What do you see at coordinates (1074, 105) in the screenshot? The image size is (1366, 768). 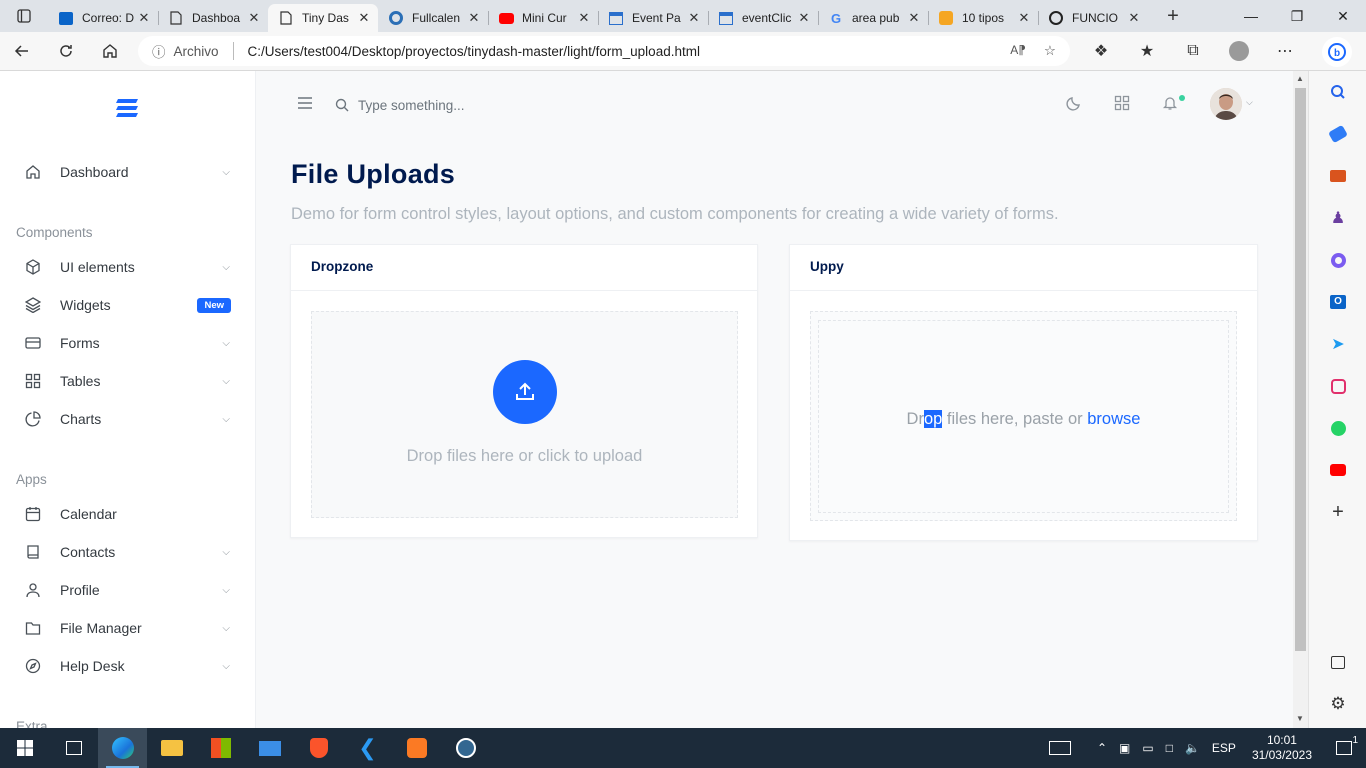 I see `dark-mode-toggle` at bounding box center [1074, 105].